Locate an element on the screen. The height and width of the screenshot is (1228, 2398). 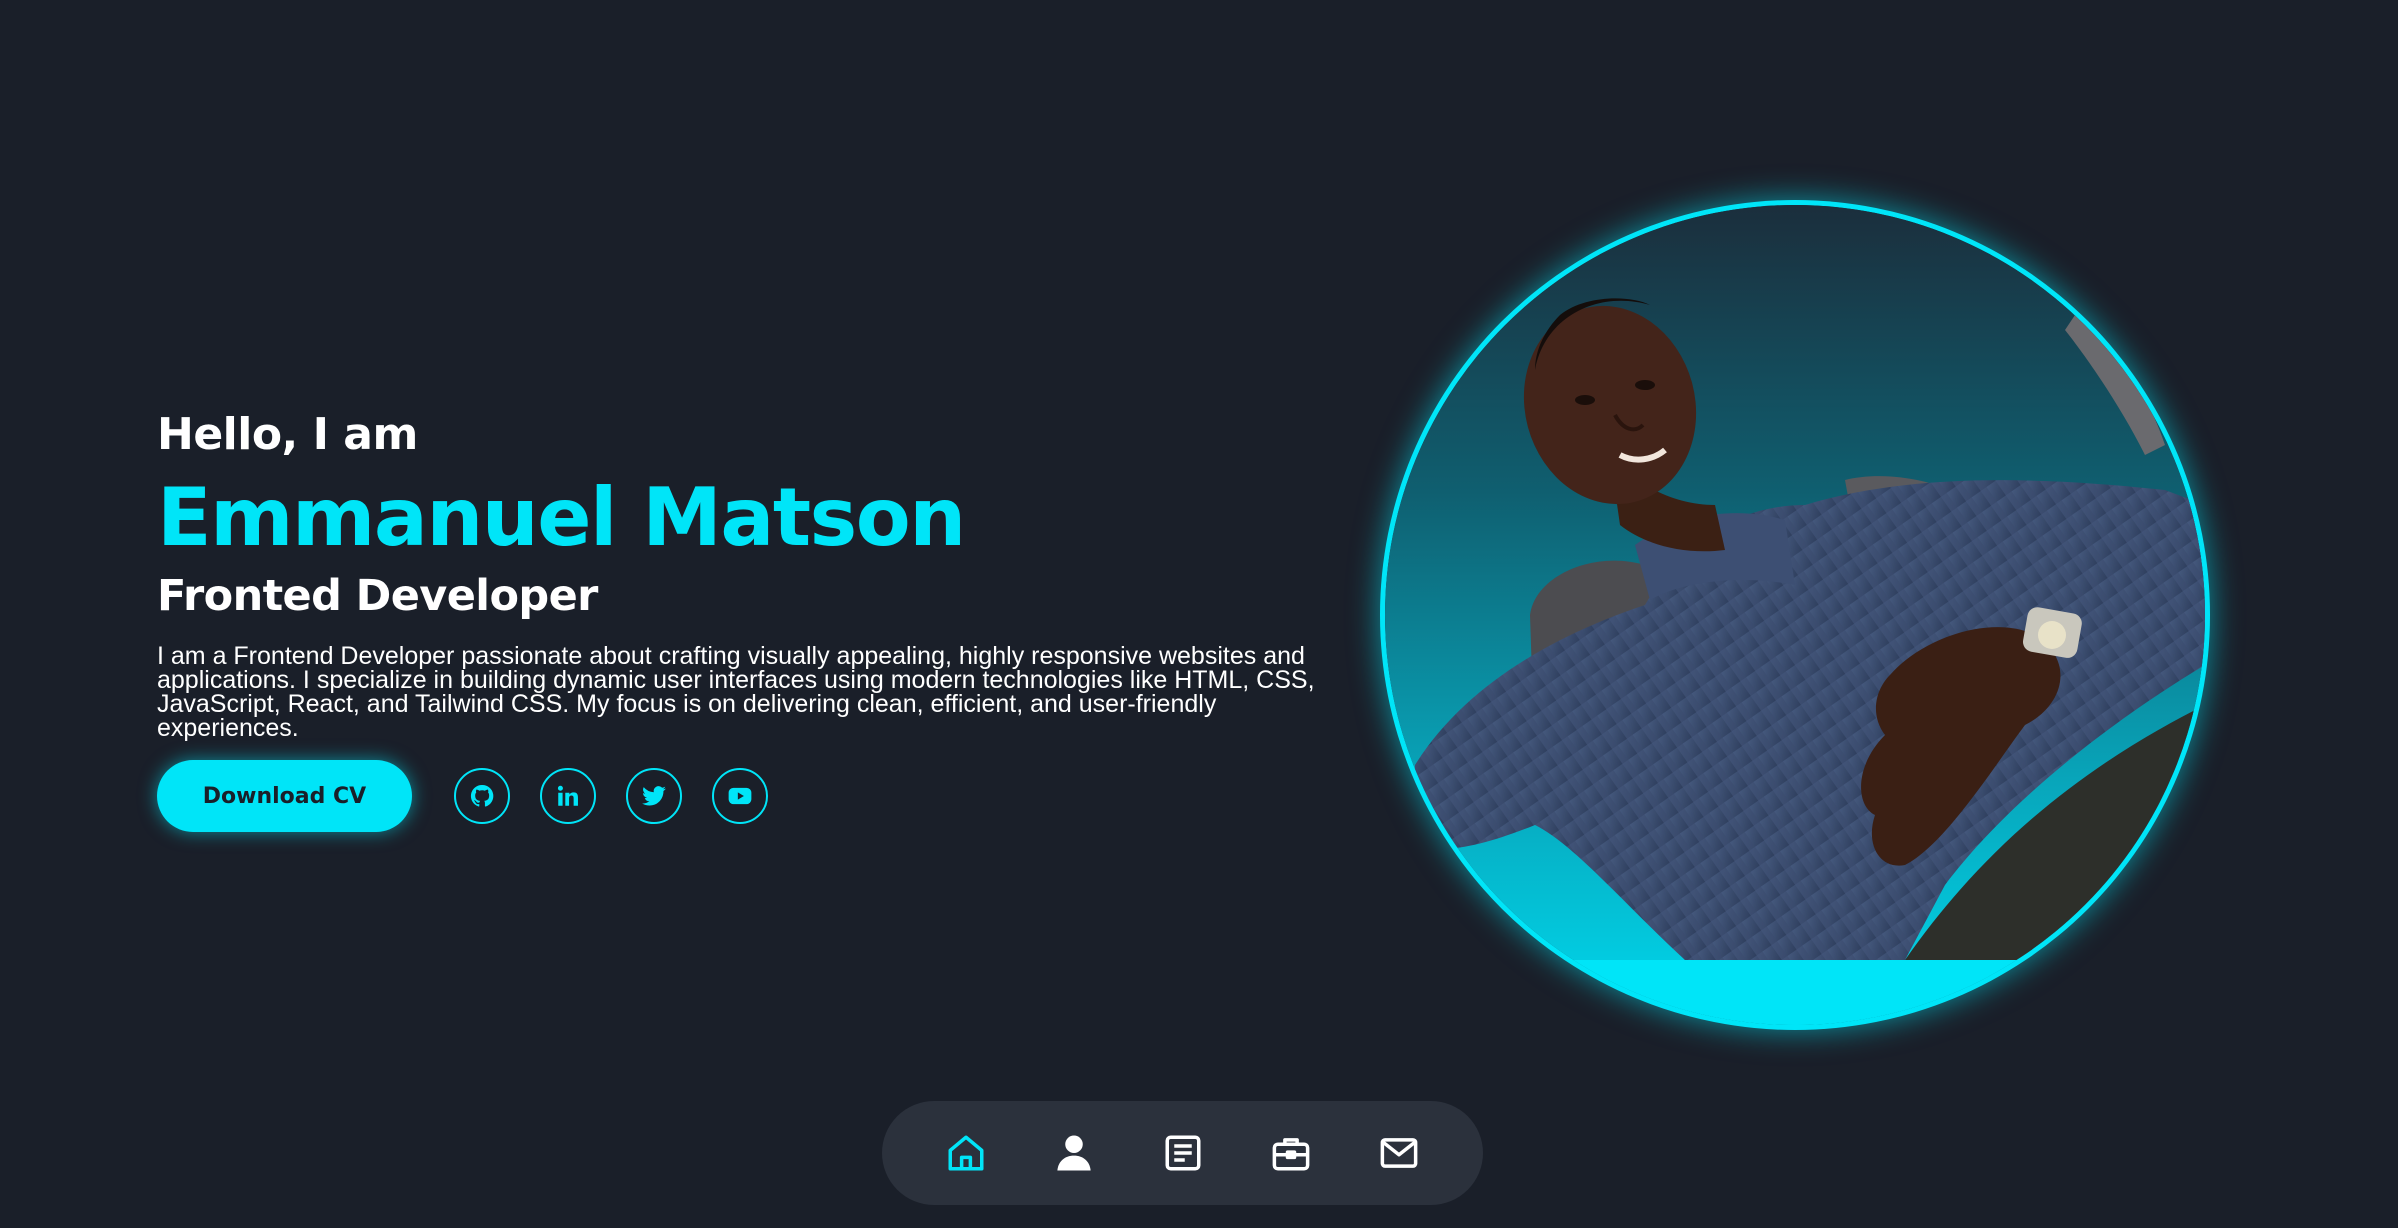
greeting: Hello, I am is located at coordinates (287, 434).